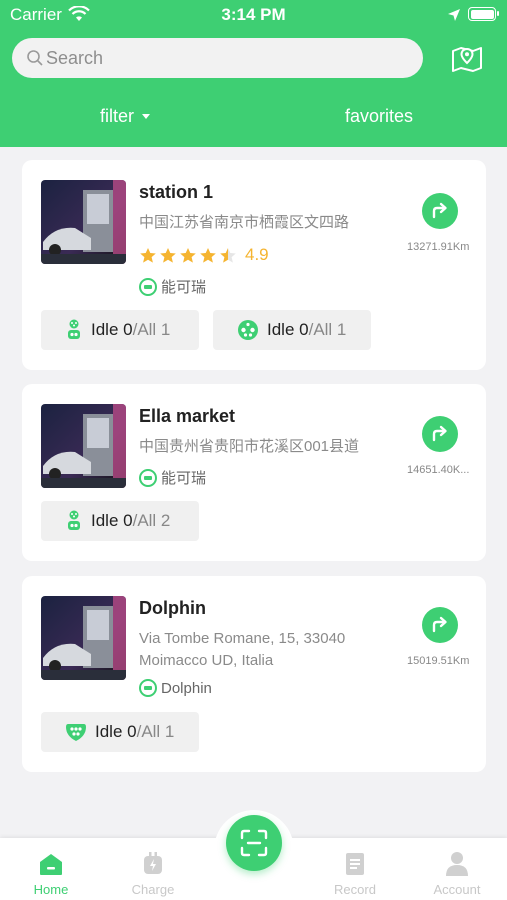 This screenshot has width=507, height=900. Describe the element at coordinates (226, 58) in the screenshot. I see `search-input` at that location.